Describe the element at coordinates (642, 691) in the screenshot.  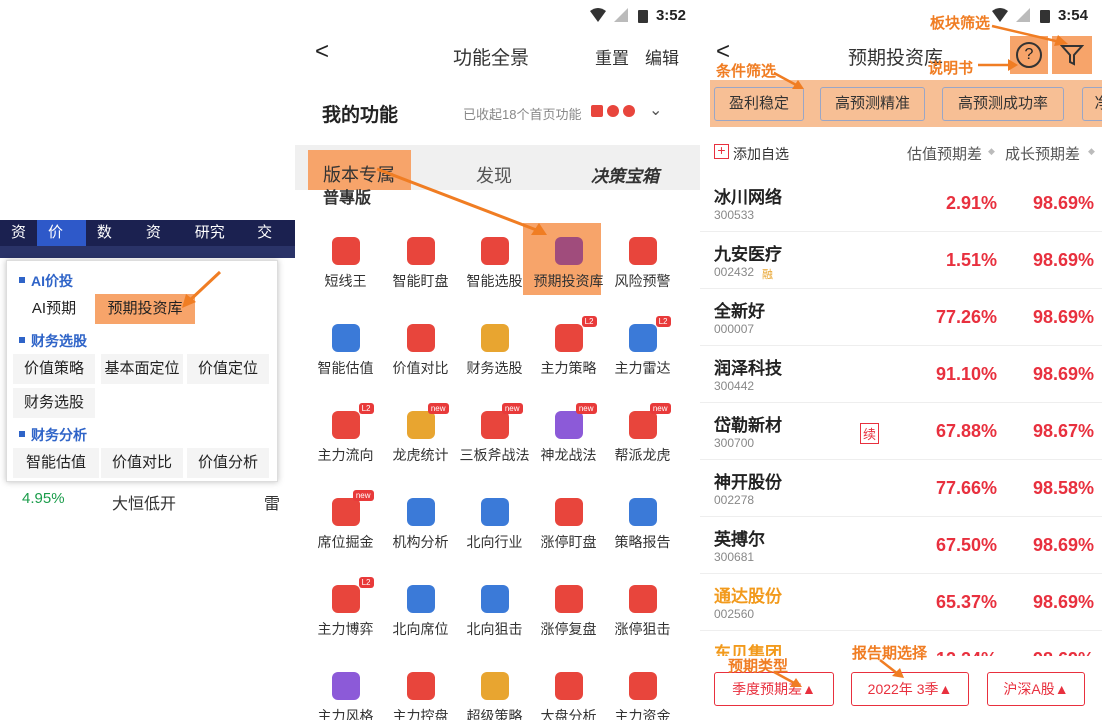
I see `function-cell: 主力资金` at that location.